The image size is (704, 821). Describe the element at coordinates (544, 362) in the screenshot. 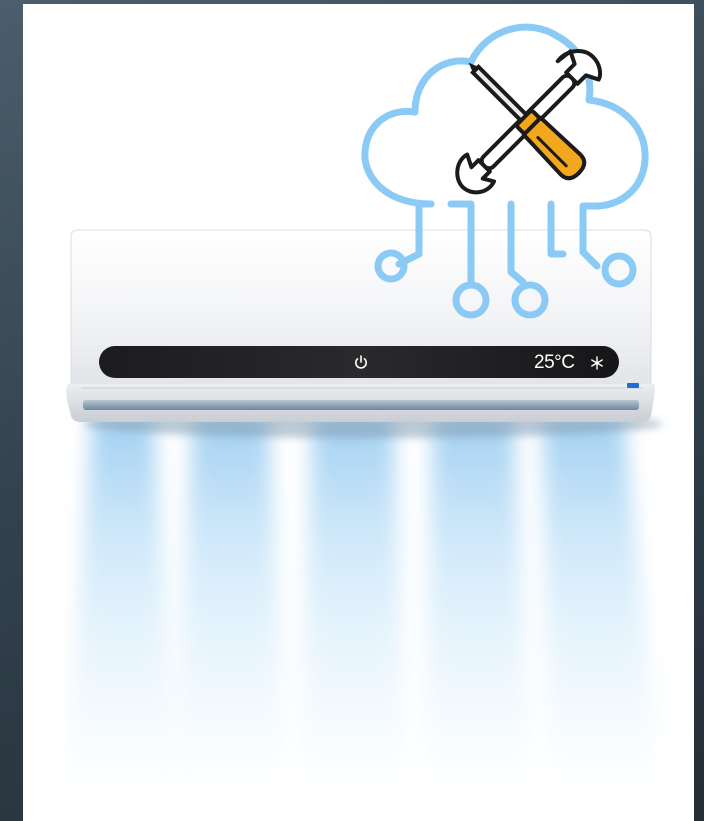

I see `temperature-value: 25` at that location.